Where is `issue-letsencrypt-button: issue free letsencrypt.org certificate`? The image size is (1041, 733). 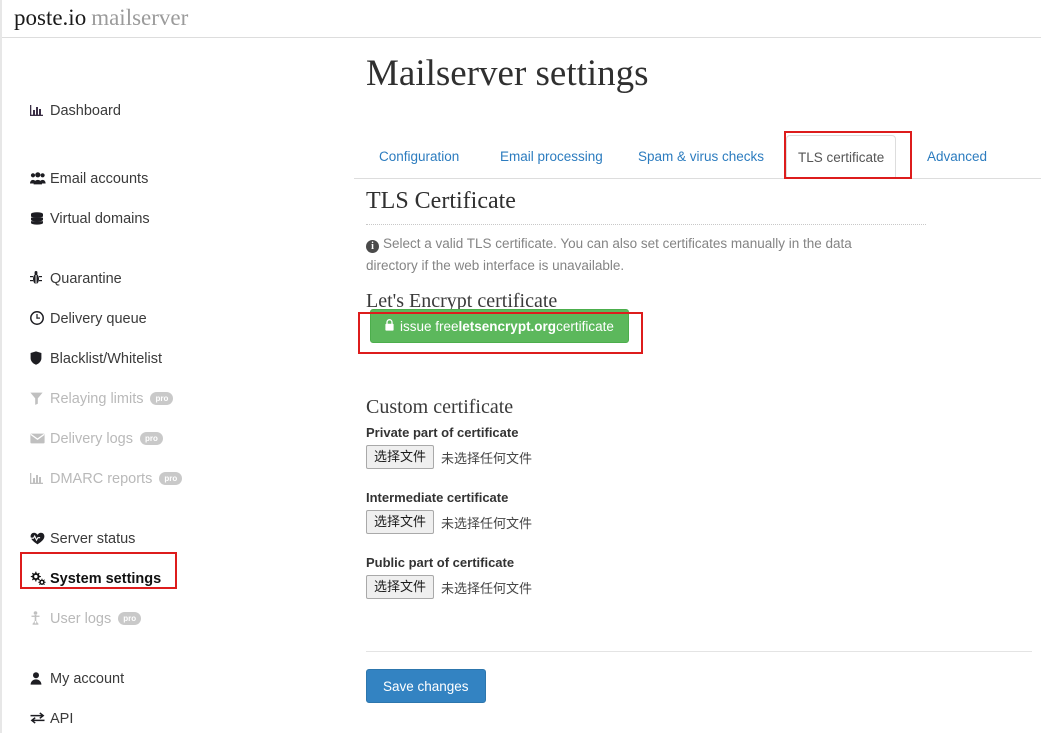
issue-letsencrypt-button: issue free letsencrypt.org certificate is located at coordinates (499, 326).